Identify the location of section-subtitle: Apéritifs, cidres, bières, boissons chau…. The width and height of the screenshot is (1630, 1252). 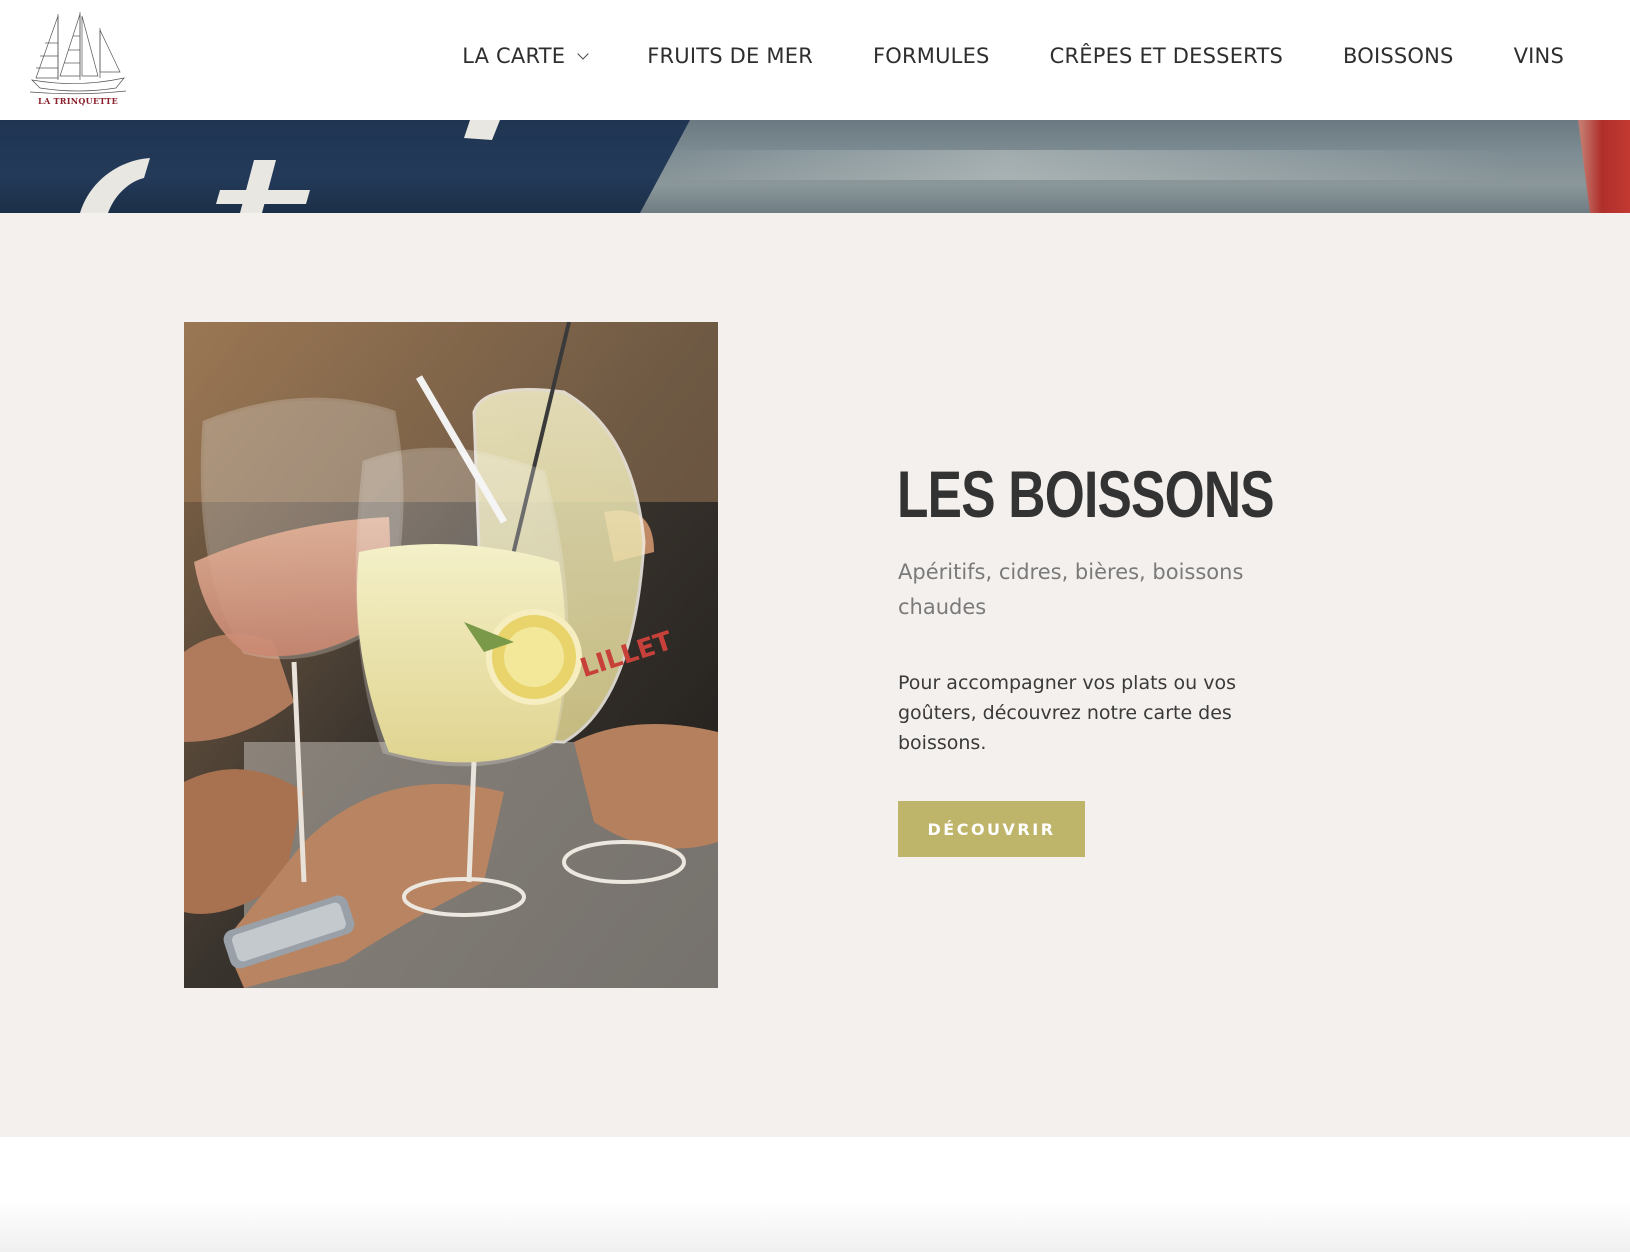
(1071, 589).